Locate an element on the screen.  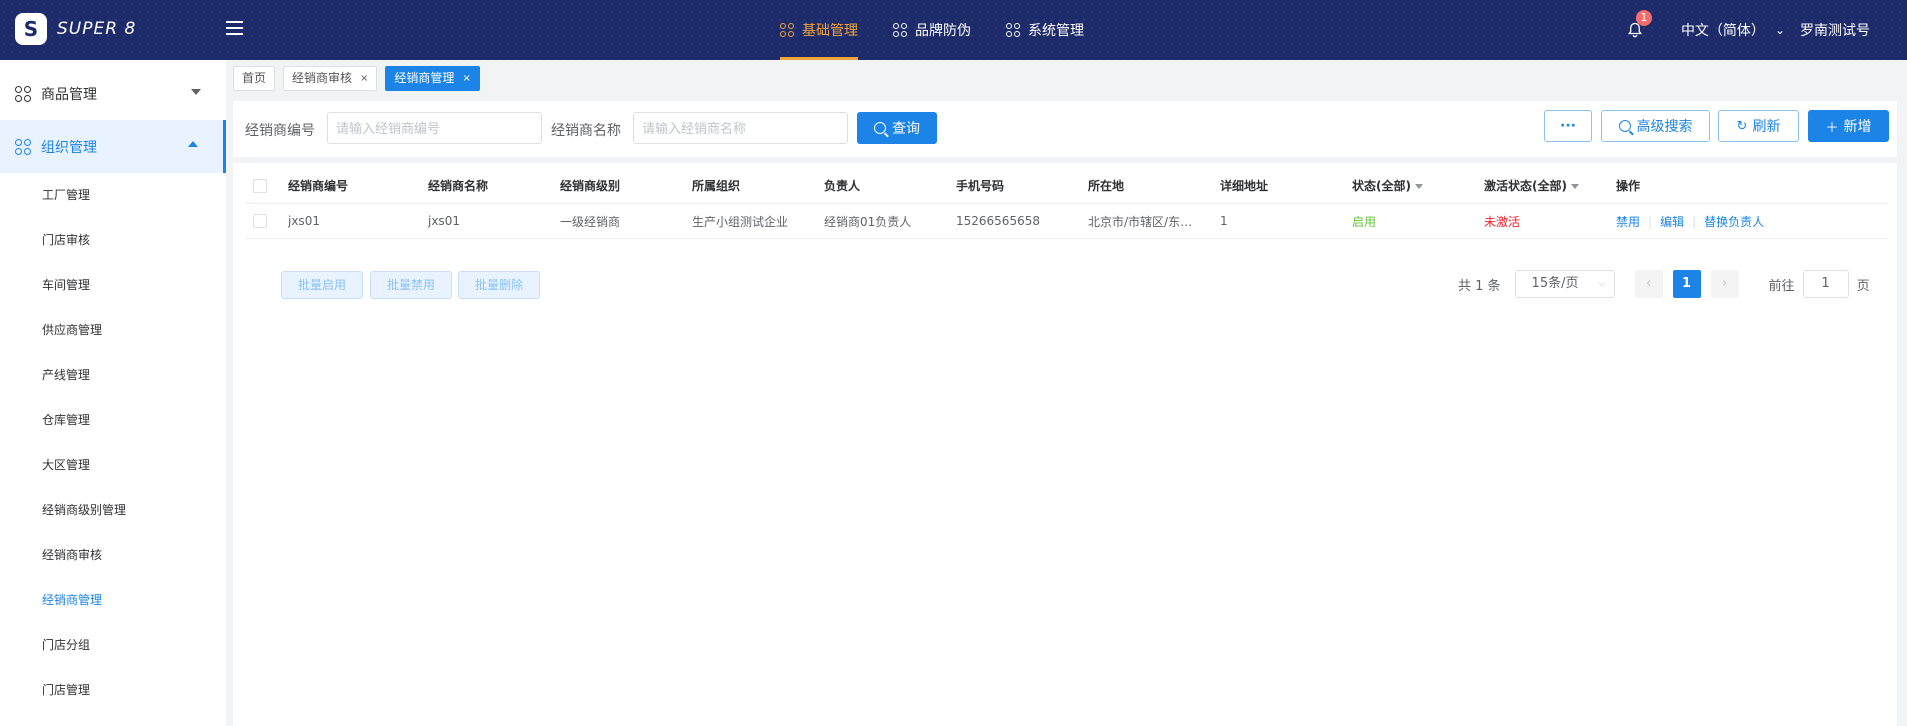
column-header: 经销商级别 is located at coordinates (590, 186).